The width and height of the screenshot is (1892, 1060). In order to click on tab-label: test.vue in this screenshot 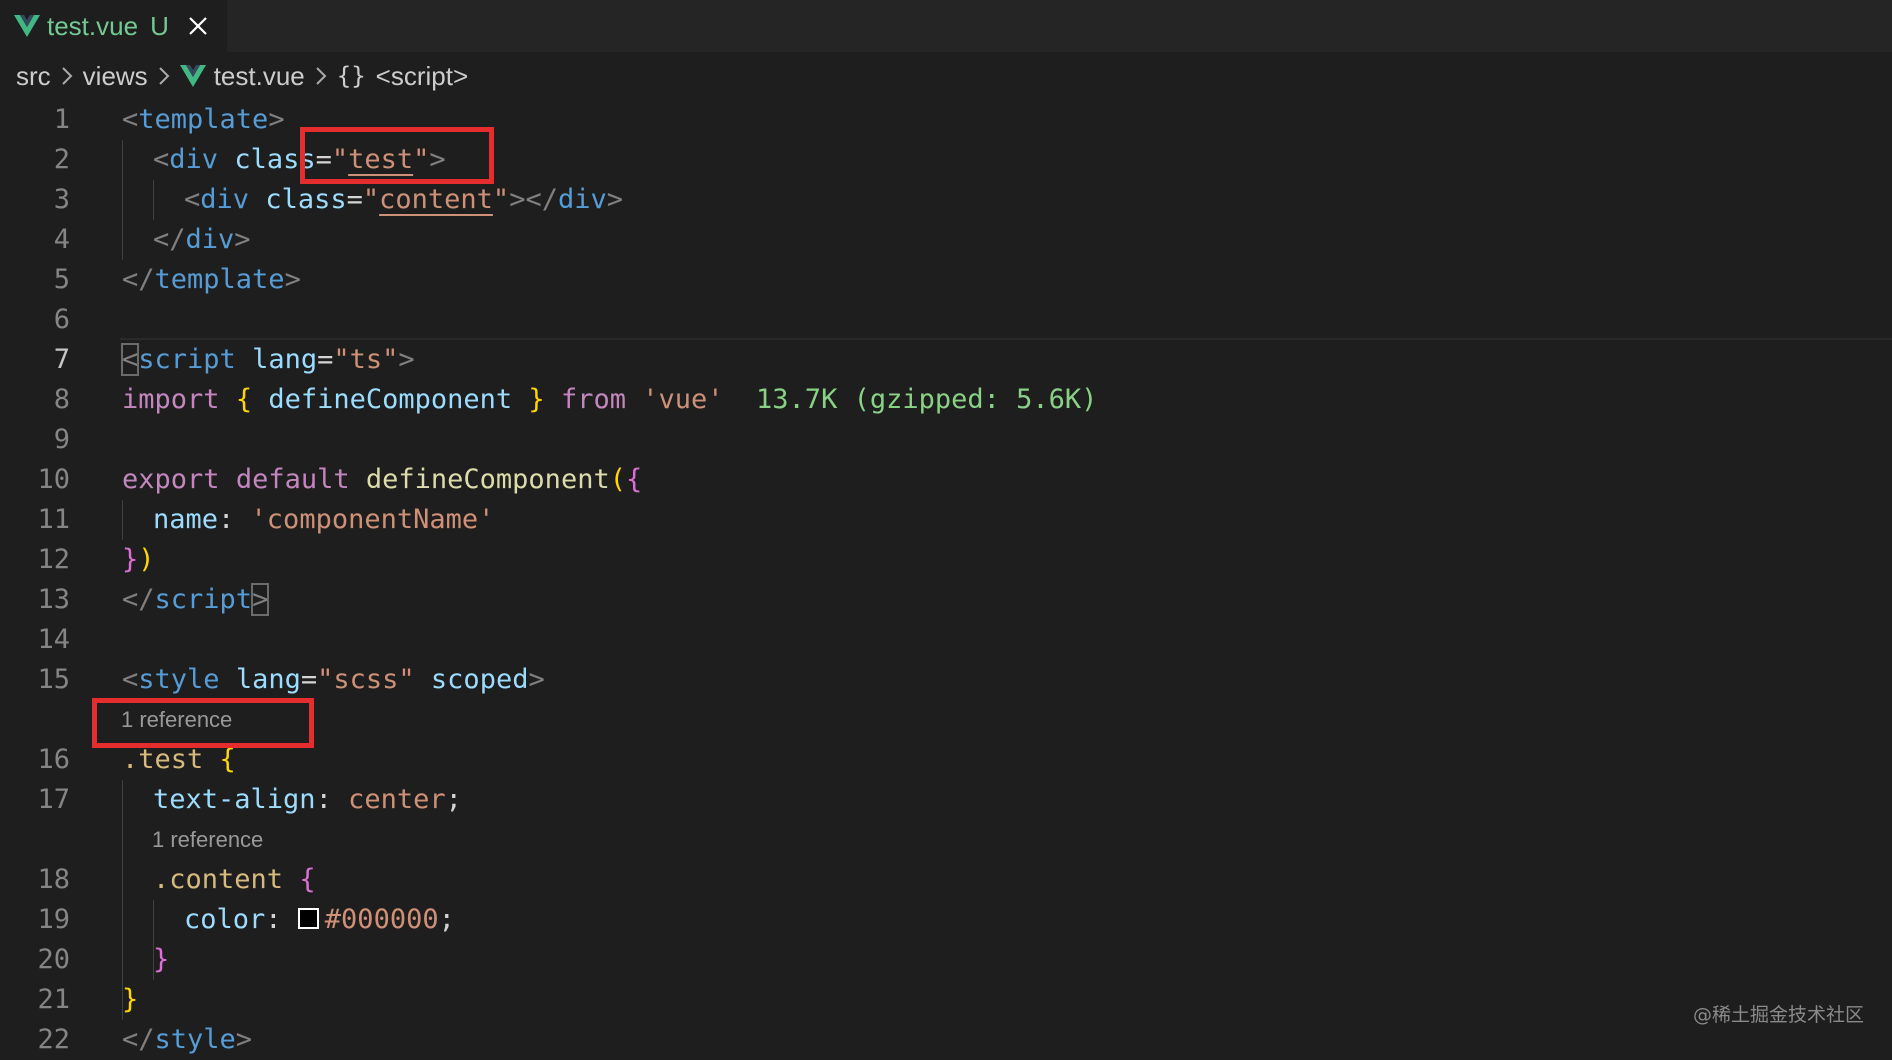, I will do `click(93, 25)`.